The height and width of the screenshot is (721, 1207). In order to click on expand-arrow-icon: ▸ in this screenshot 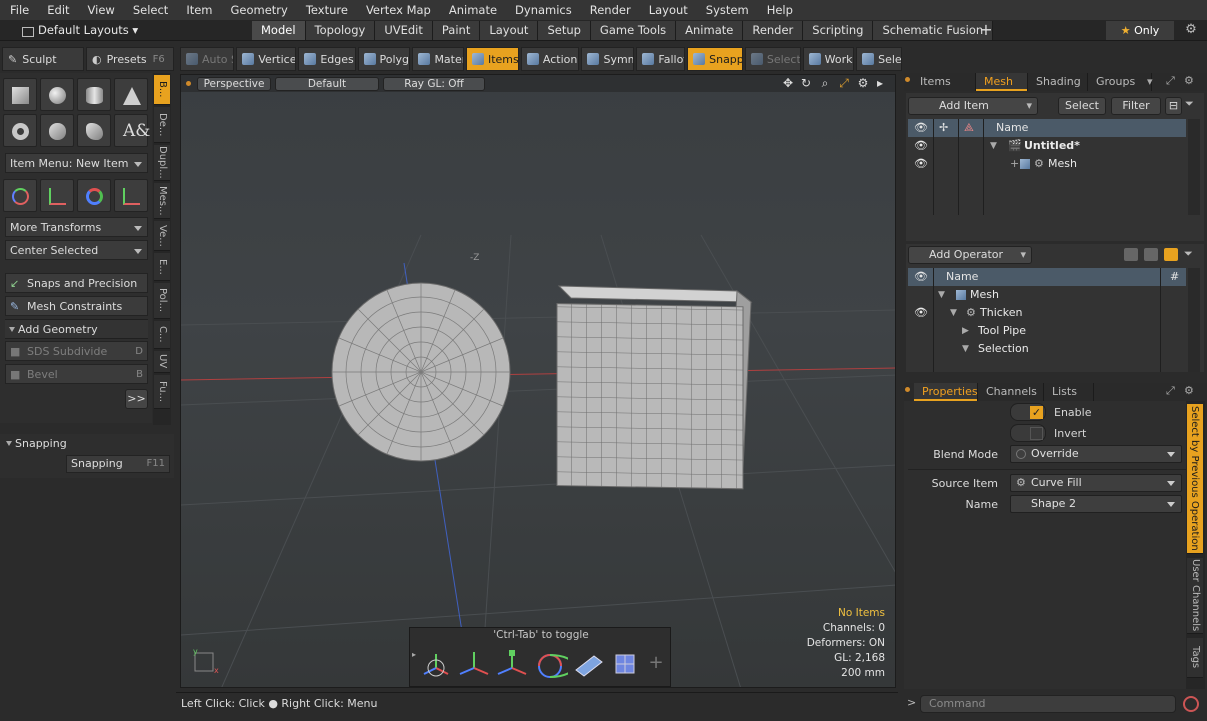, I will do `click(880, 83)`.